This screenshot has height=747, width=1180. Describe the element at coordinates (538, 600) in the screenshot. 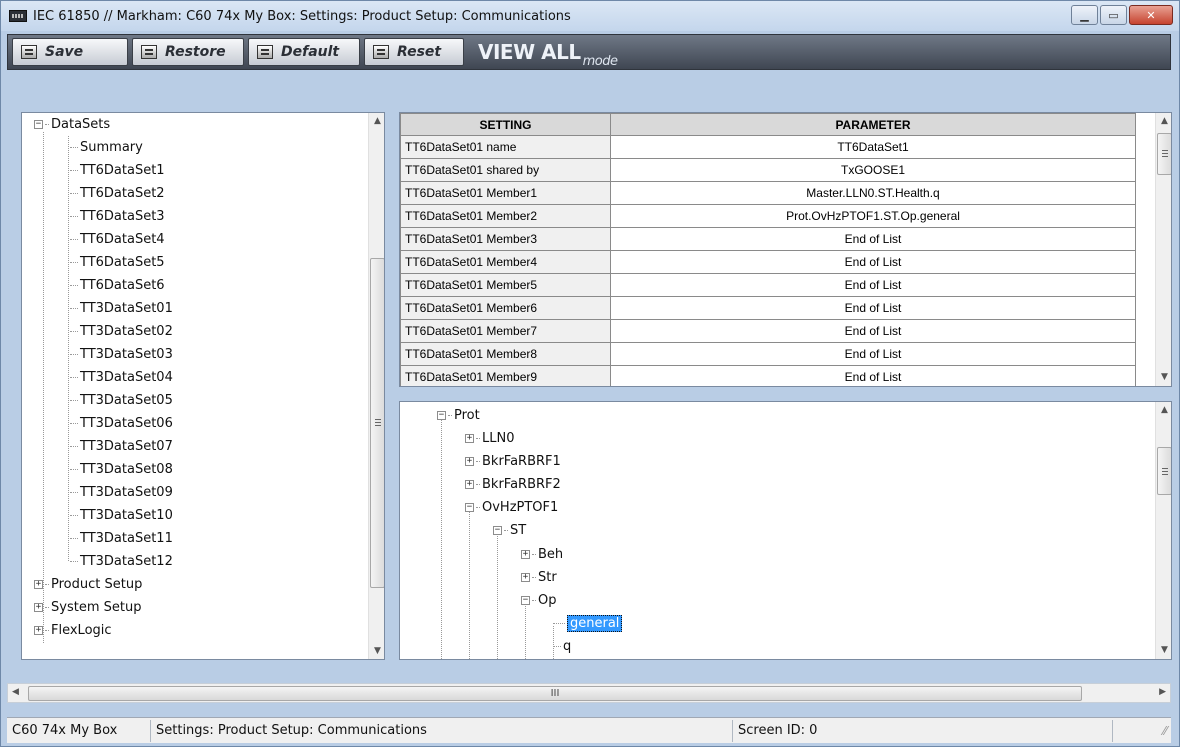

I see `tree-node-op: − Op` at that location.